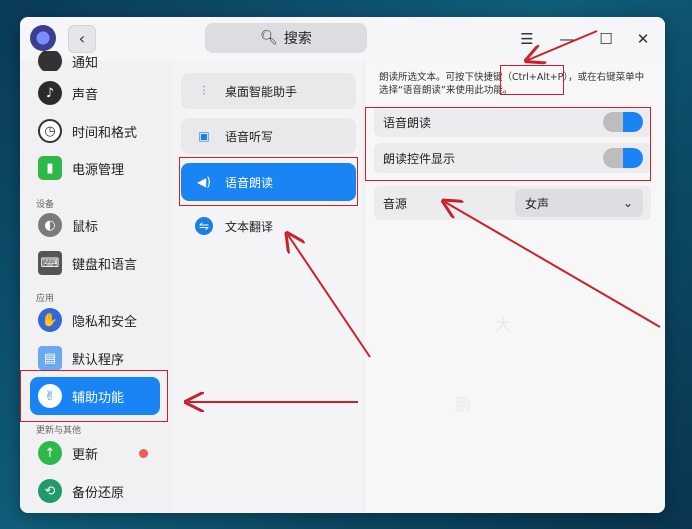 Image resolution: width=692 pixels, height=529 pixels. I want to click on arrow-to-shortcut, so click(563, 45).